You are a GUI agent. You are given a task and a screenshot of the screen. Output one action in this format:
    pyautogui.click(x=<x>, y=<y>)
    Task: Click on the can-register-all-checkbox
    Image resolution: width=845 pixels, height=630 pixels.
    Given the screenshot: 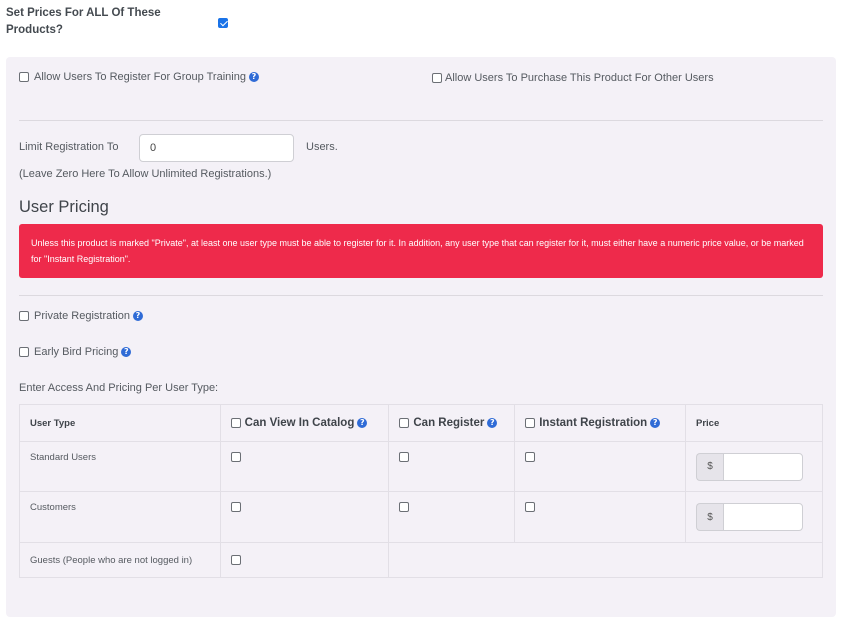 What is the action you would take?
    pyautogui.click(x=404, y=422)
    